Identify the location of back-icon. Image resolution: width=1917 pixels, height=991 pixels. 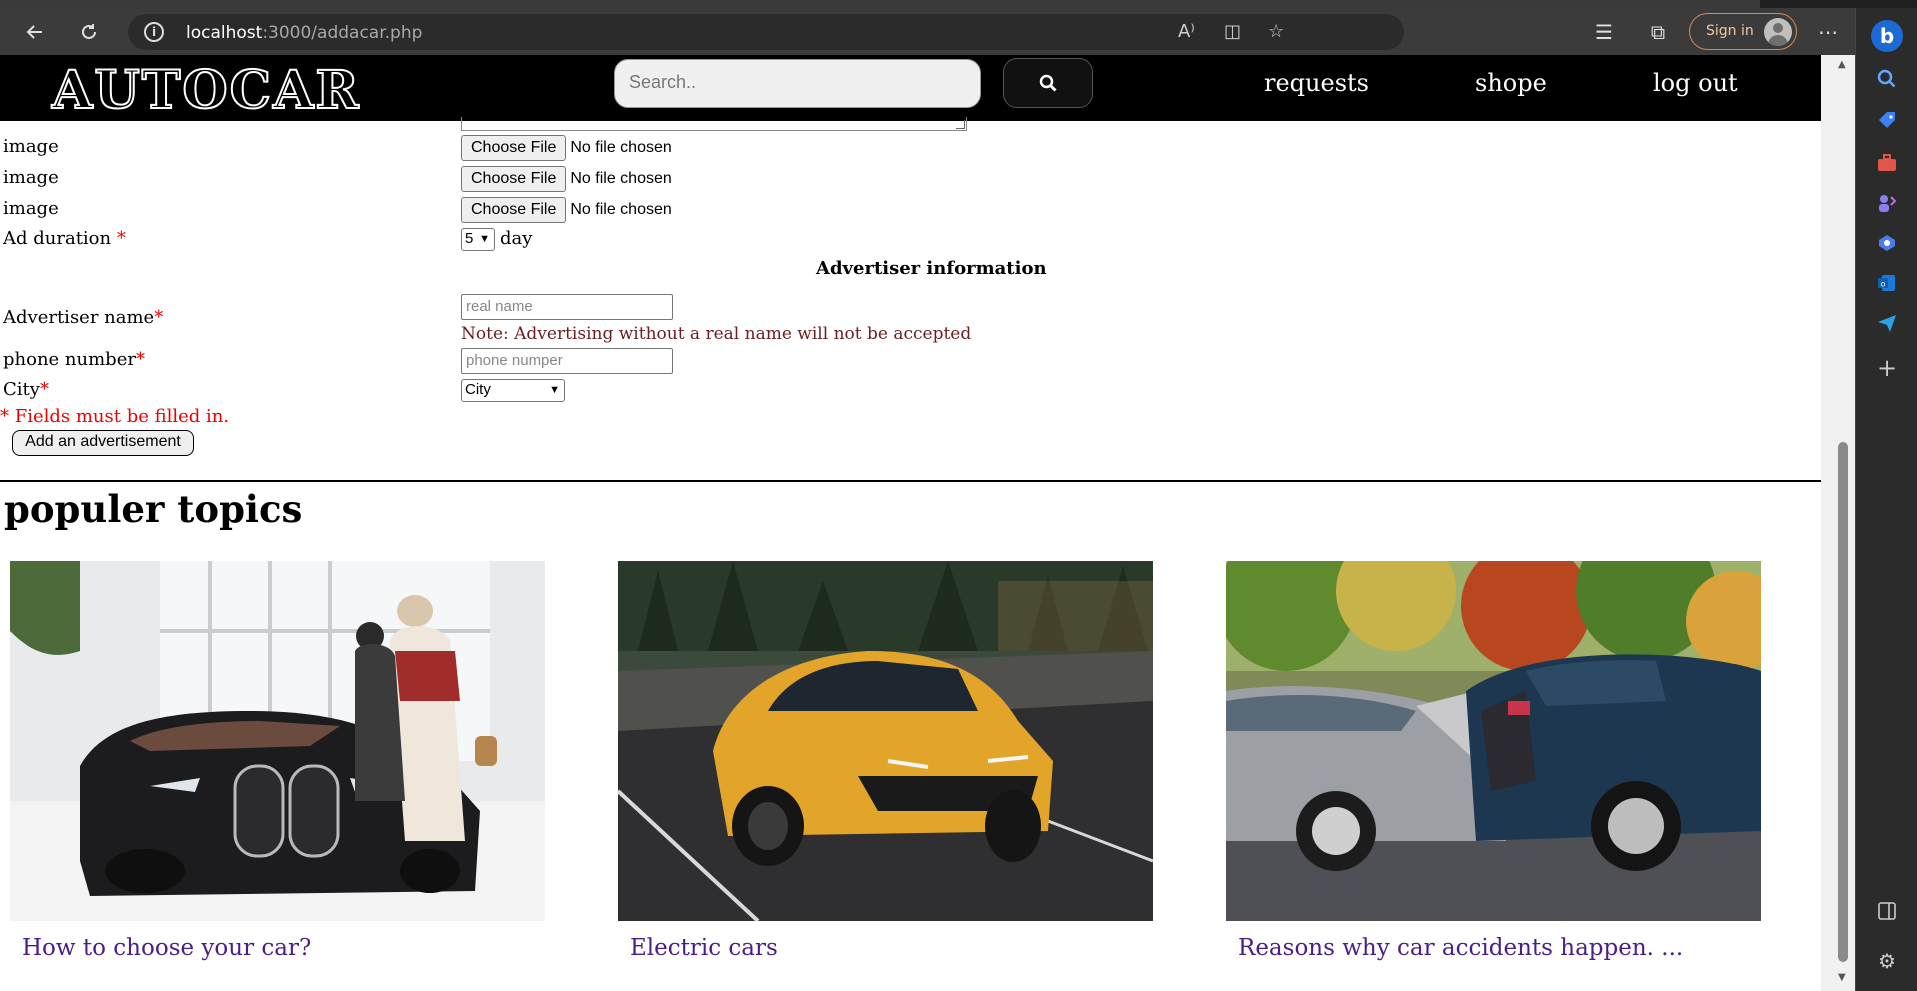
(35, 32).